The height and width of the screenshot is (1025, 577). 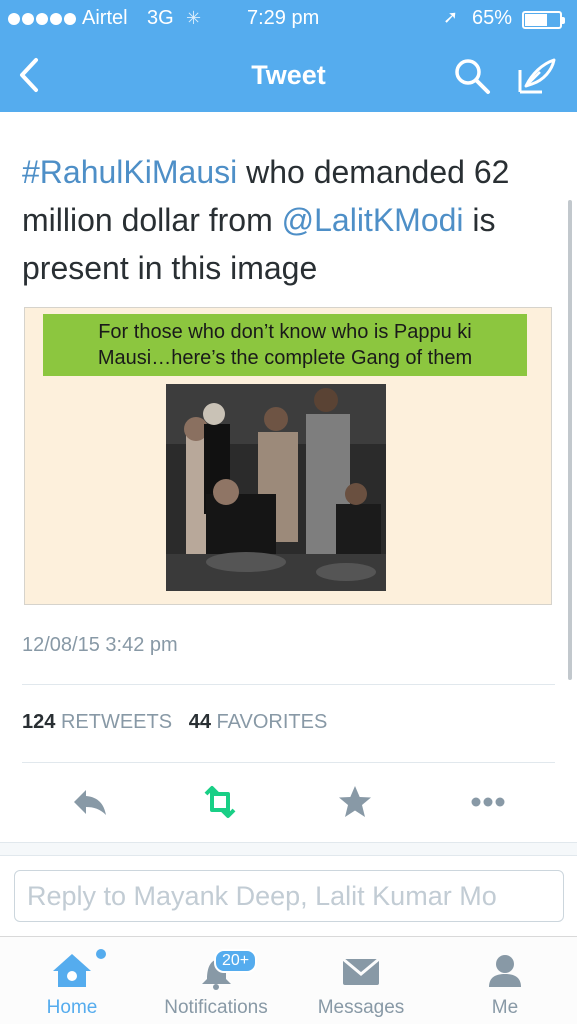 What do you see at coordinates (236, 961) in the screenshot?
I see `notification-badge: 20+` at bounding box center [236, 961].